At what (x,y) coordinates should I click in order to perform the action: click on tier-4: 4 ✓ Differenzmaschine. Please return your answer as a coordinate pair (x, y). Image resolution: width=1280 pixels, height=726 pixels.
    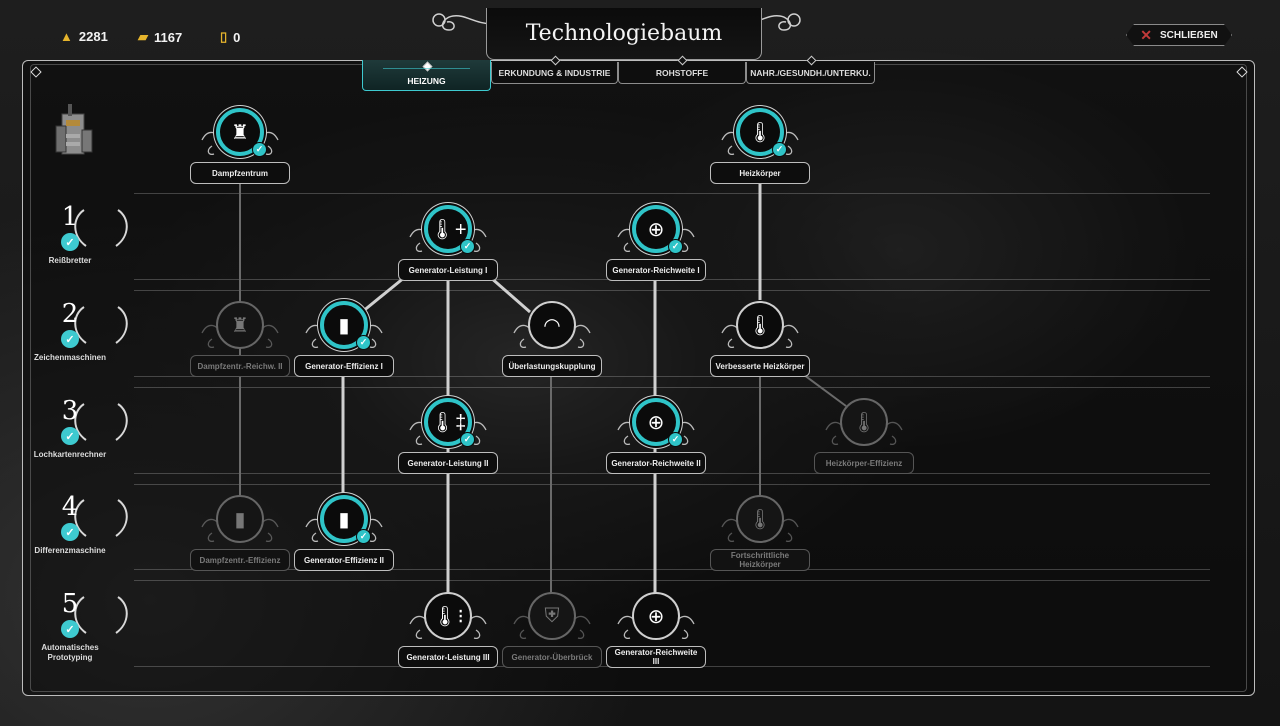
    Looking at the image, I should click on (79, 524).